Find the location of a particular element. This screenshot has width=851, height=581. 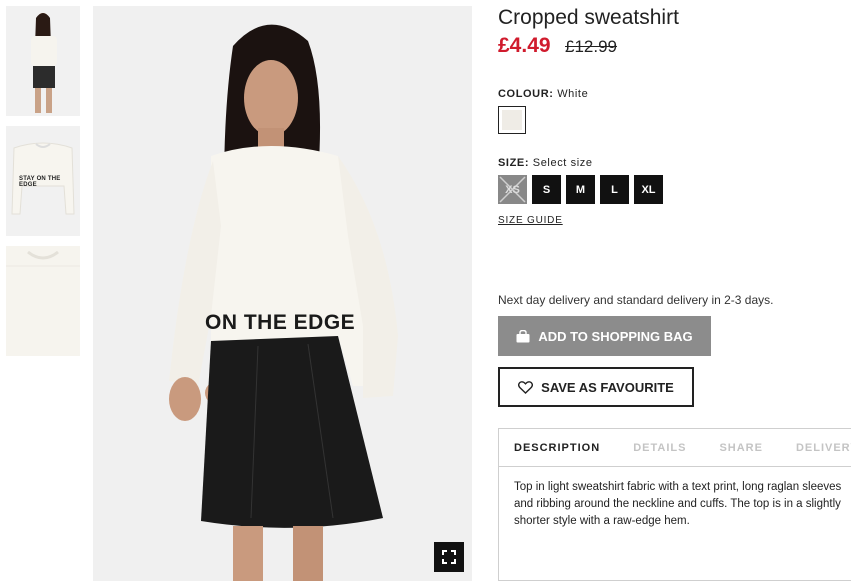

thumbnail-detail is located at coordinates (43, 301).